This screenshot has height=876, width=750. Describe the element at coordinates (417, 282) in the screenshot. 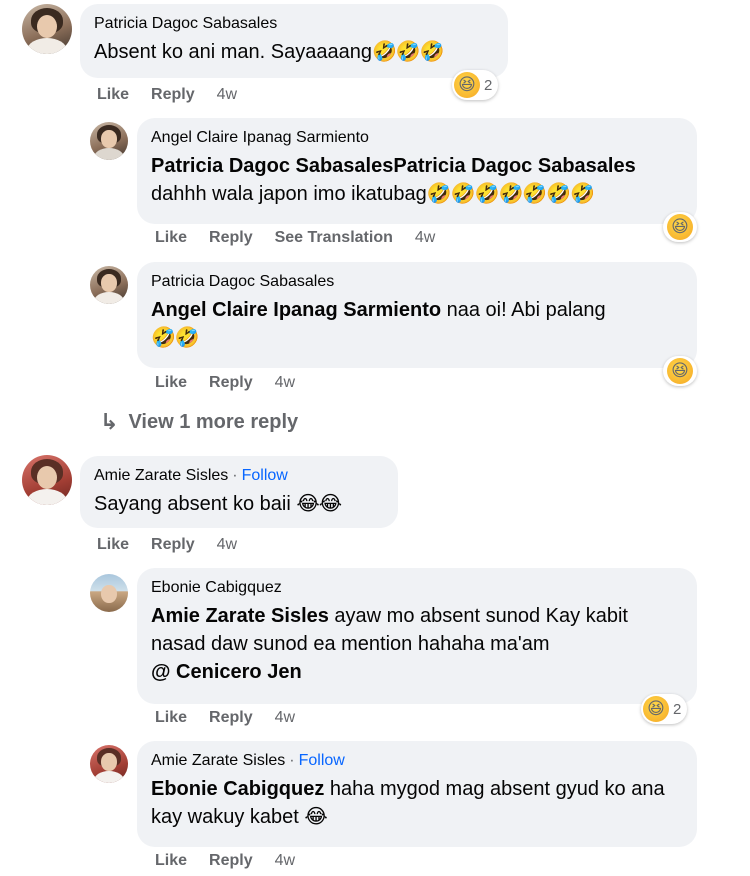

I see `reply-author: Patricia Dagoc Sabasales` at that location.